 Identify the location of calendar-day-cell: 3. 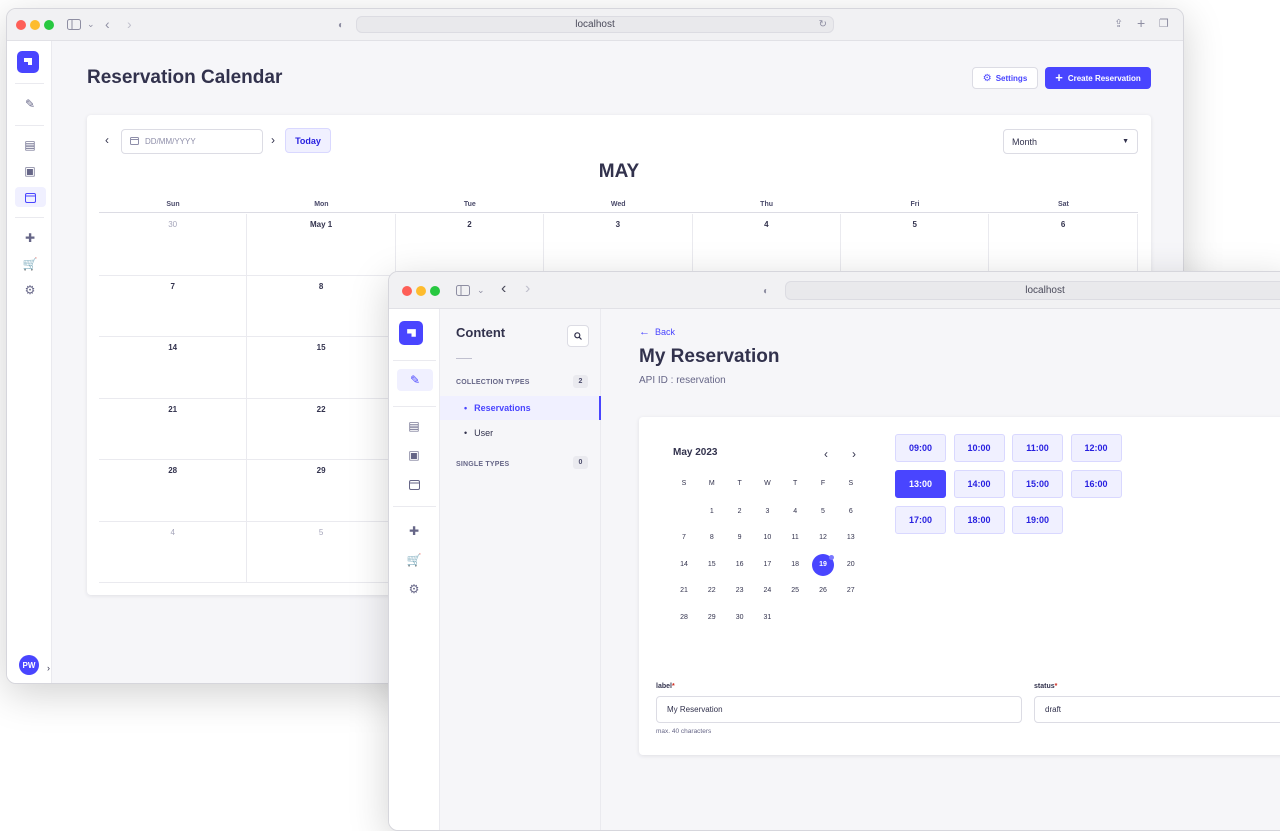
(618, 245).